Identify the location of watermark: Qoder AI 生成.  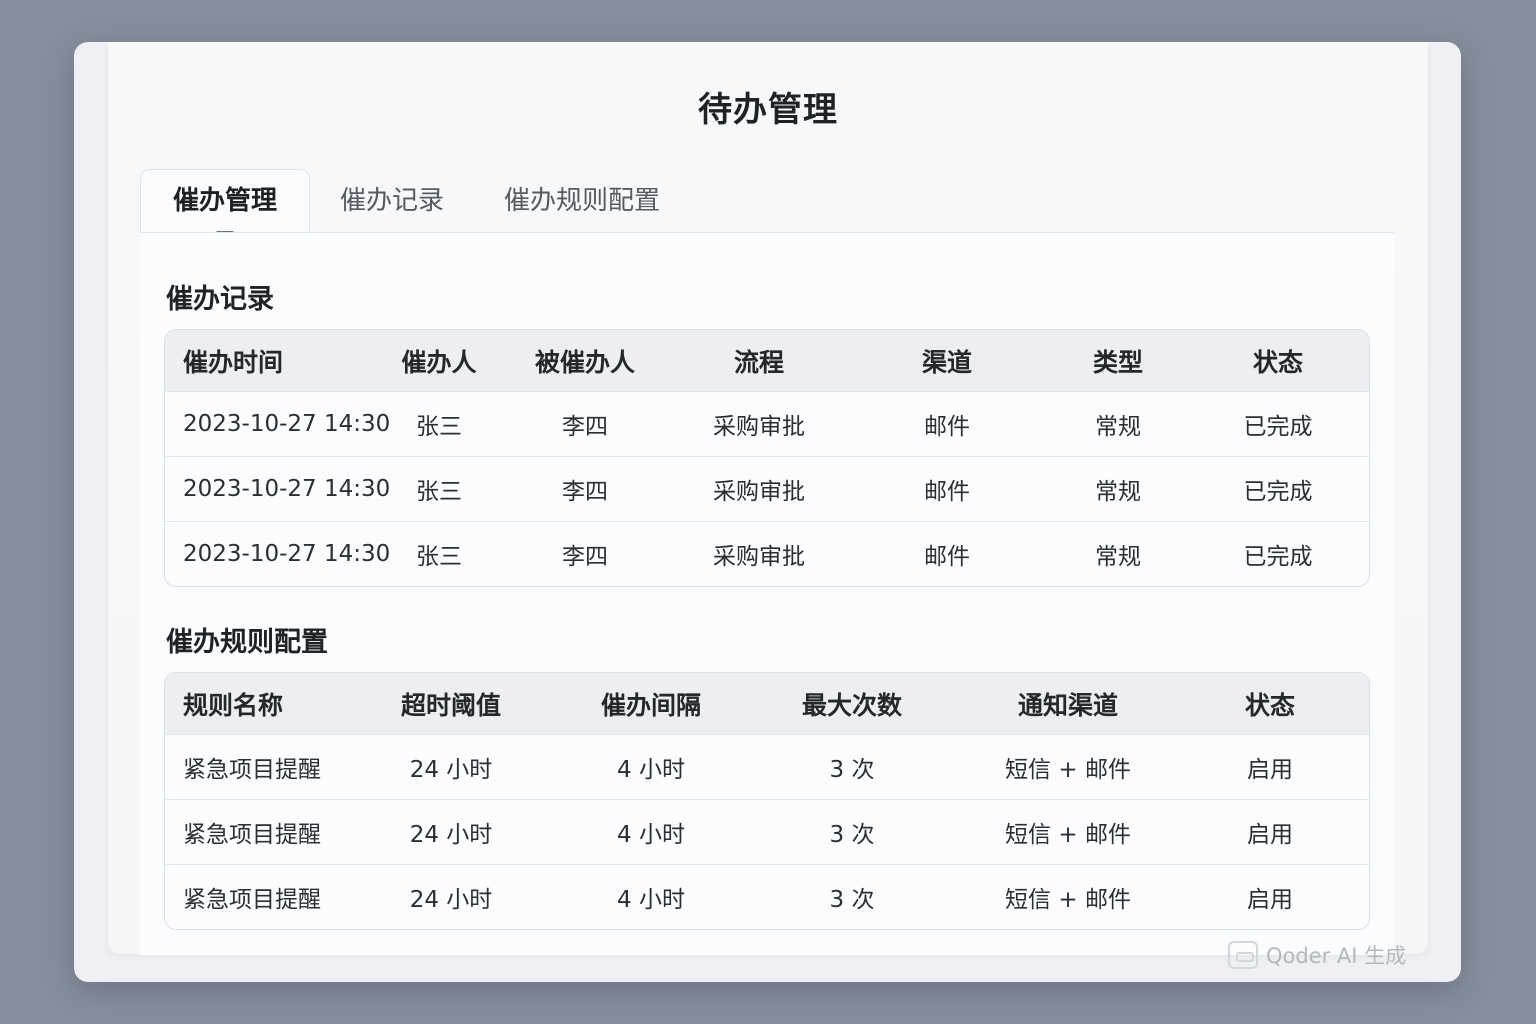
(1317, 955).